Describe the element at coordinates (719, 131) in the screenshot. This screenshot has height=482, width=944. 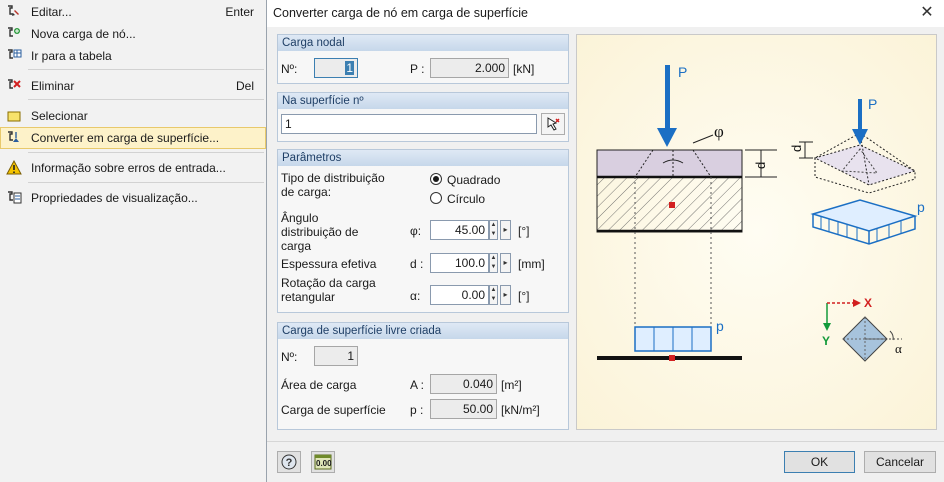
I see `label-phi: φ` at that location.